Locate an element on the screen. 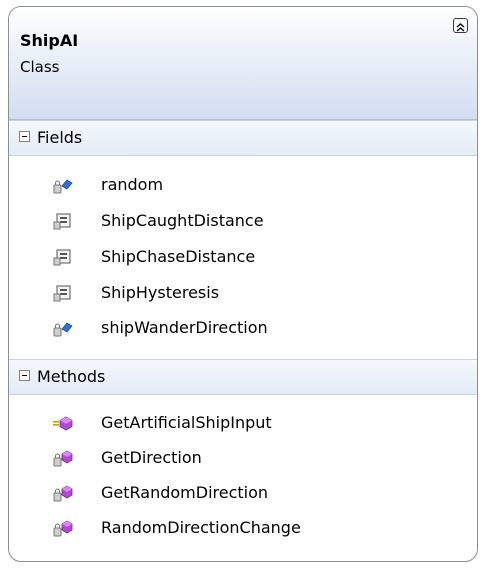 The height and width of the screenshot is (568, 487). method-item: GetDirection is located at coordinates (243, 459).